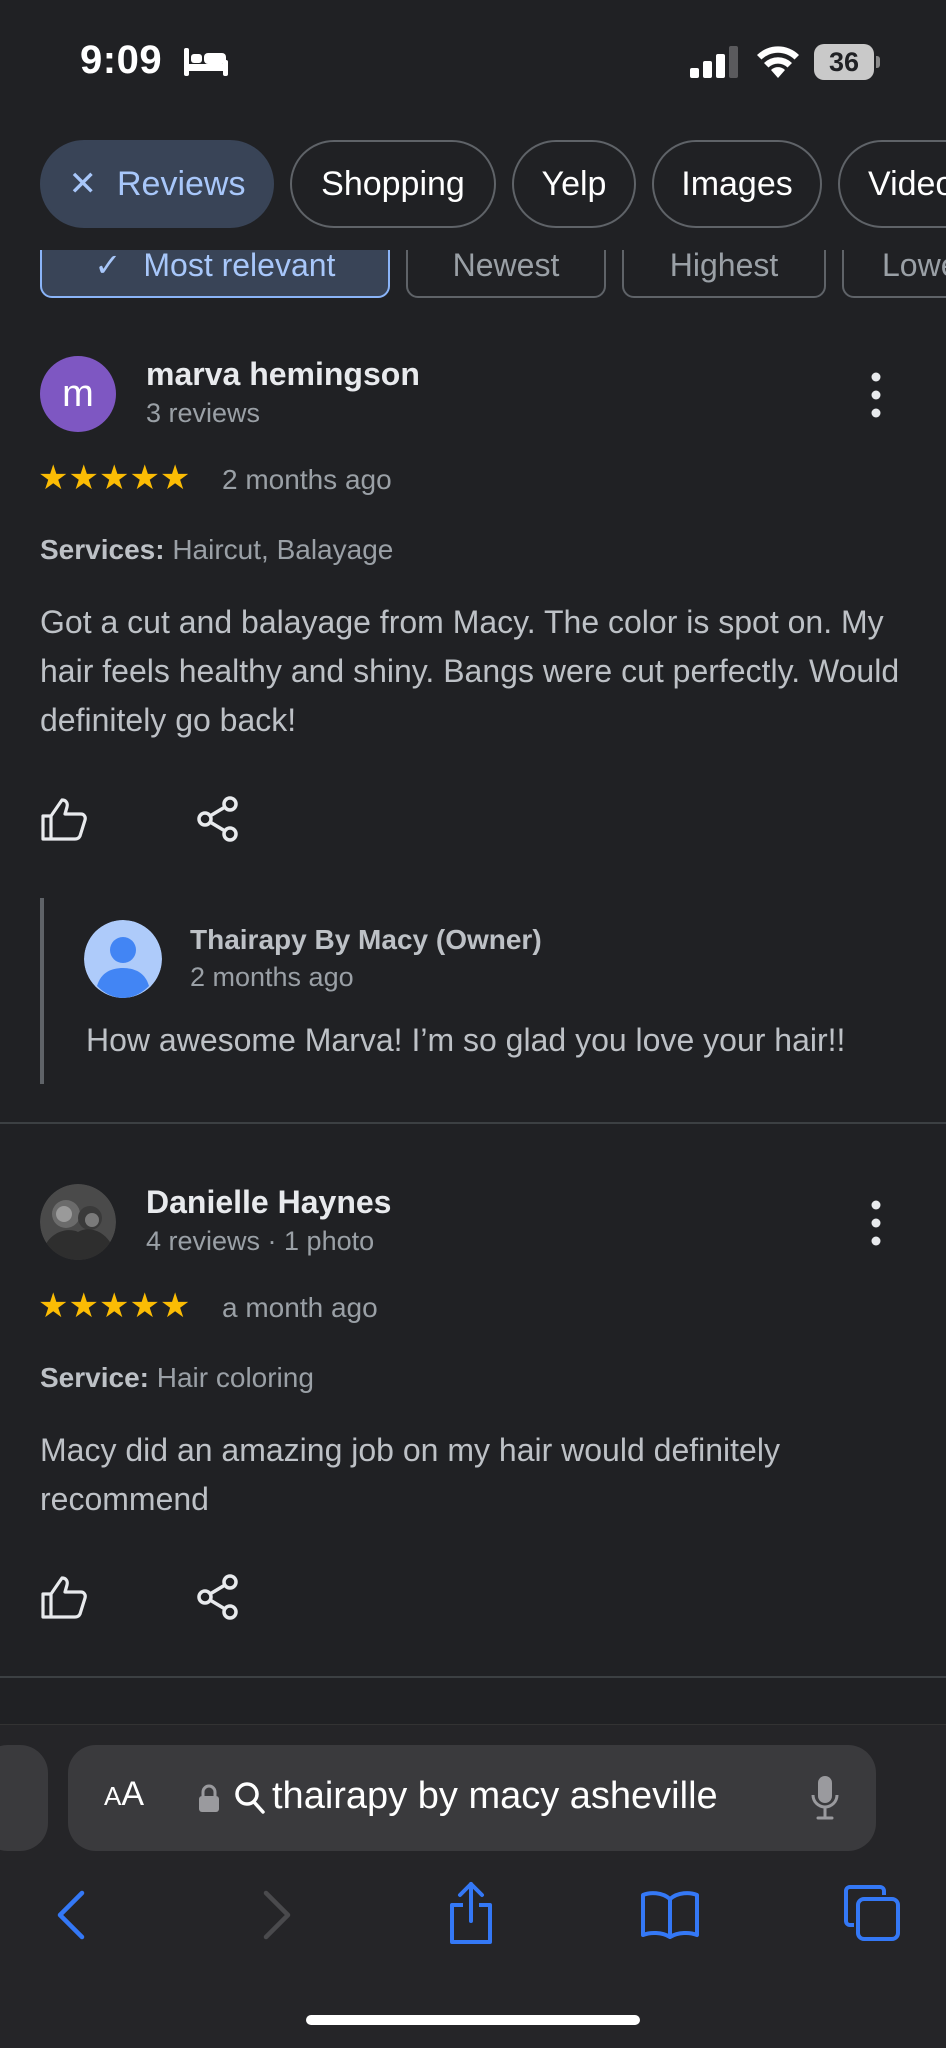  What do you see at coordinates (737, 184) in the screenshot?
I see `tab-images: Images` at bounding box center [737, 184].